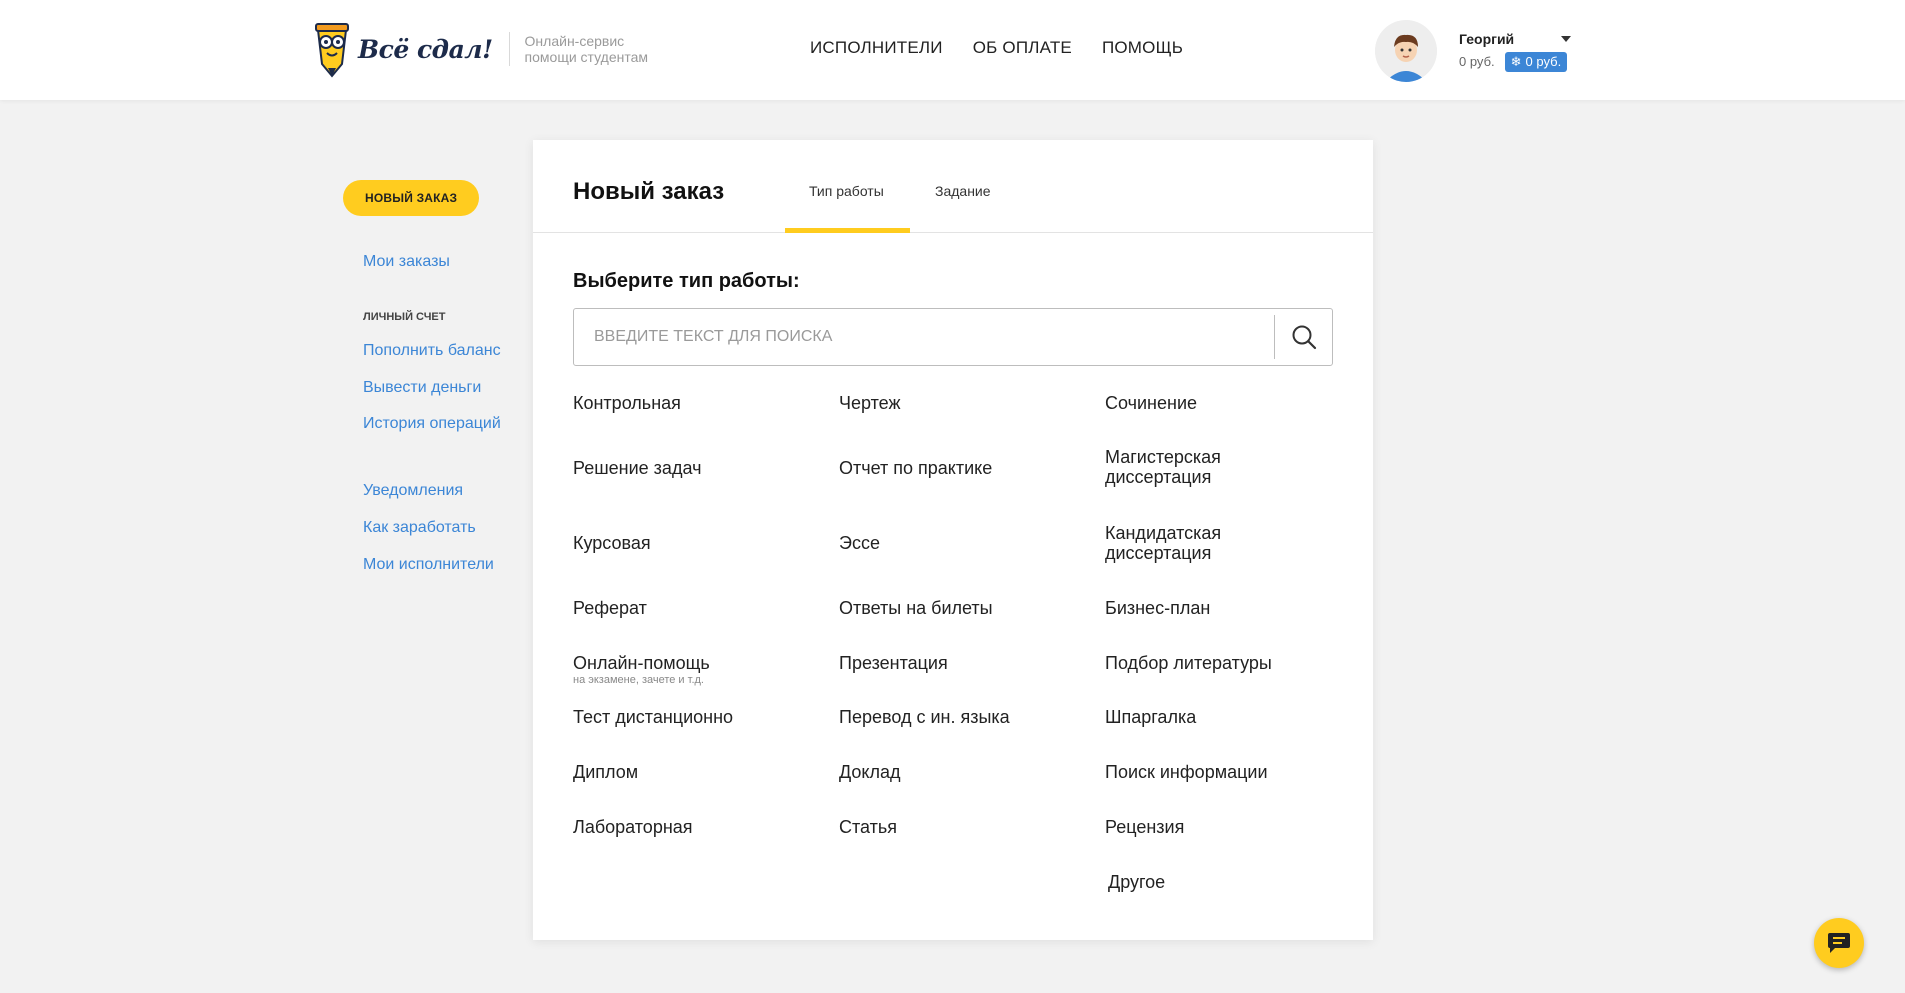 The width and height of the screenshot is (1905, 993). Describe the element at coordinates (1186, 772) in the screenshot. I see `work-type-item: Поиск информации` at that location.